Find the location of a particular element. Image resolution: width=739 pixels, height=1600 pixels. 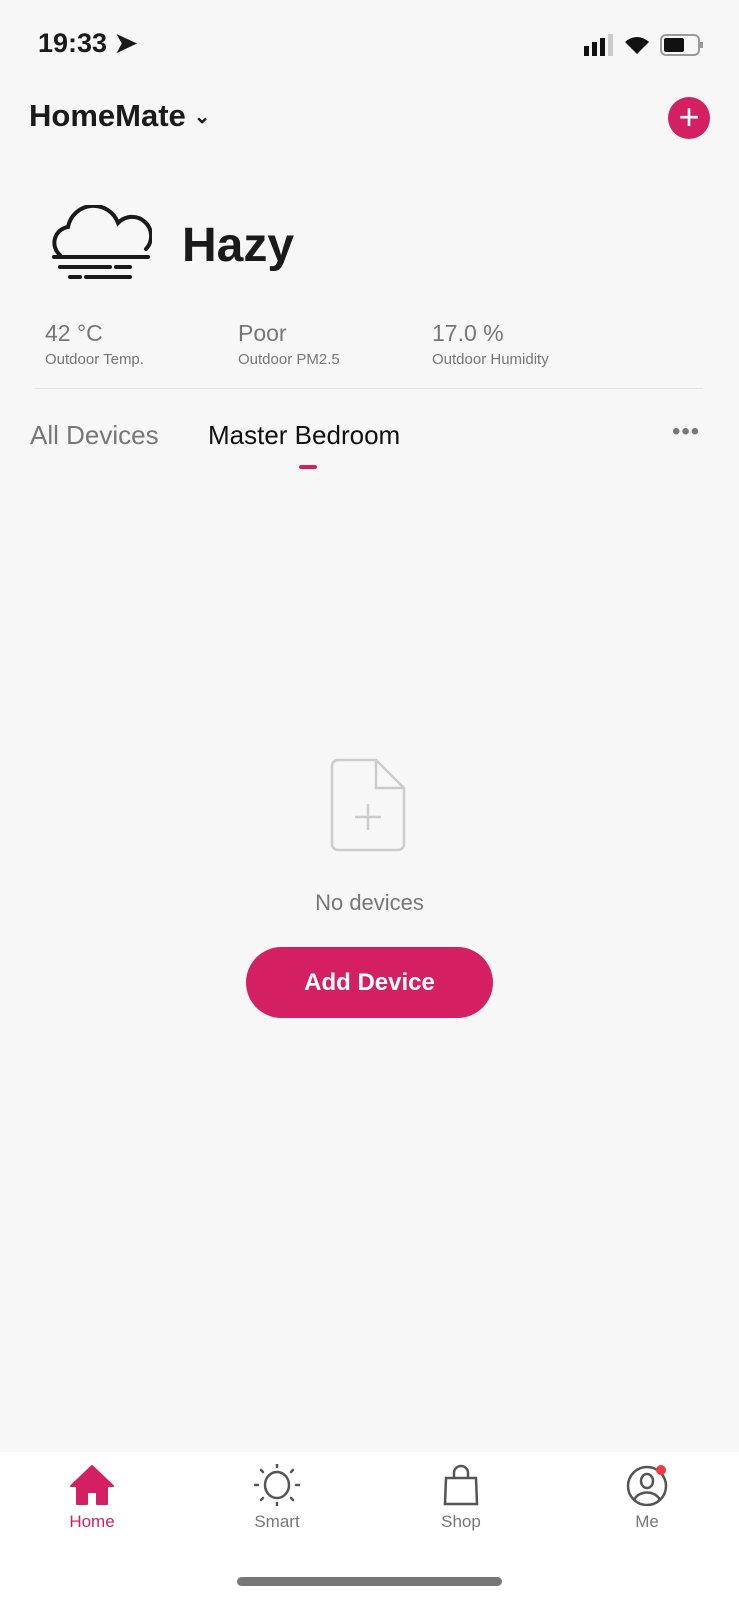

empty-message: No devices is located at coordinates (369, 902).